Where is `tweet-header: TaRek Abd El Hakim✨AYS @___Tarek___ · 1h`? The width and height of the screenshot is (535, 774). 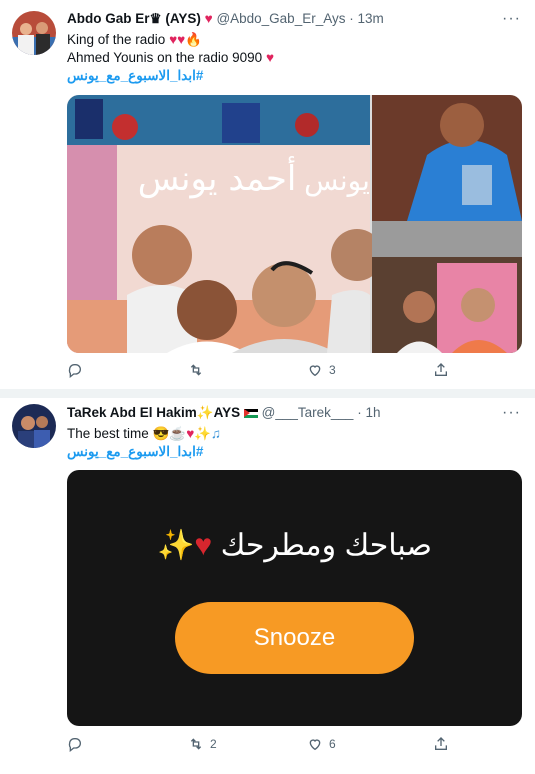
tweet-header: TaRek Abd El Hakim✨AYS @___Tarek___ · 1h is located at coordinates (224, 413).